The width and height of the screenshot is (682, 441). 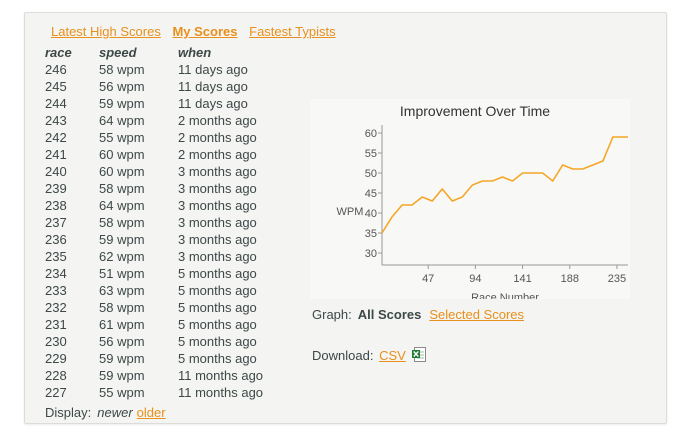 I want to click on cell-race: 228, so click(x=56, y=375).